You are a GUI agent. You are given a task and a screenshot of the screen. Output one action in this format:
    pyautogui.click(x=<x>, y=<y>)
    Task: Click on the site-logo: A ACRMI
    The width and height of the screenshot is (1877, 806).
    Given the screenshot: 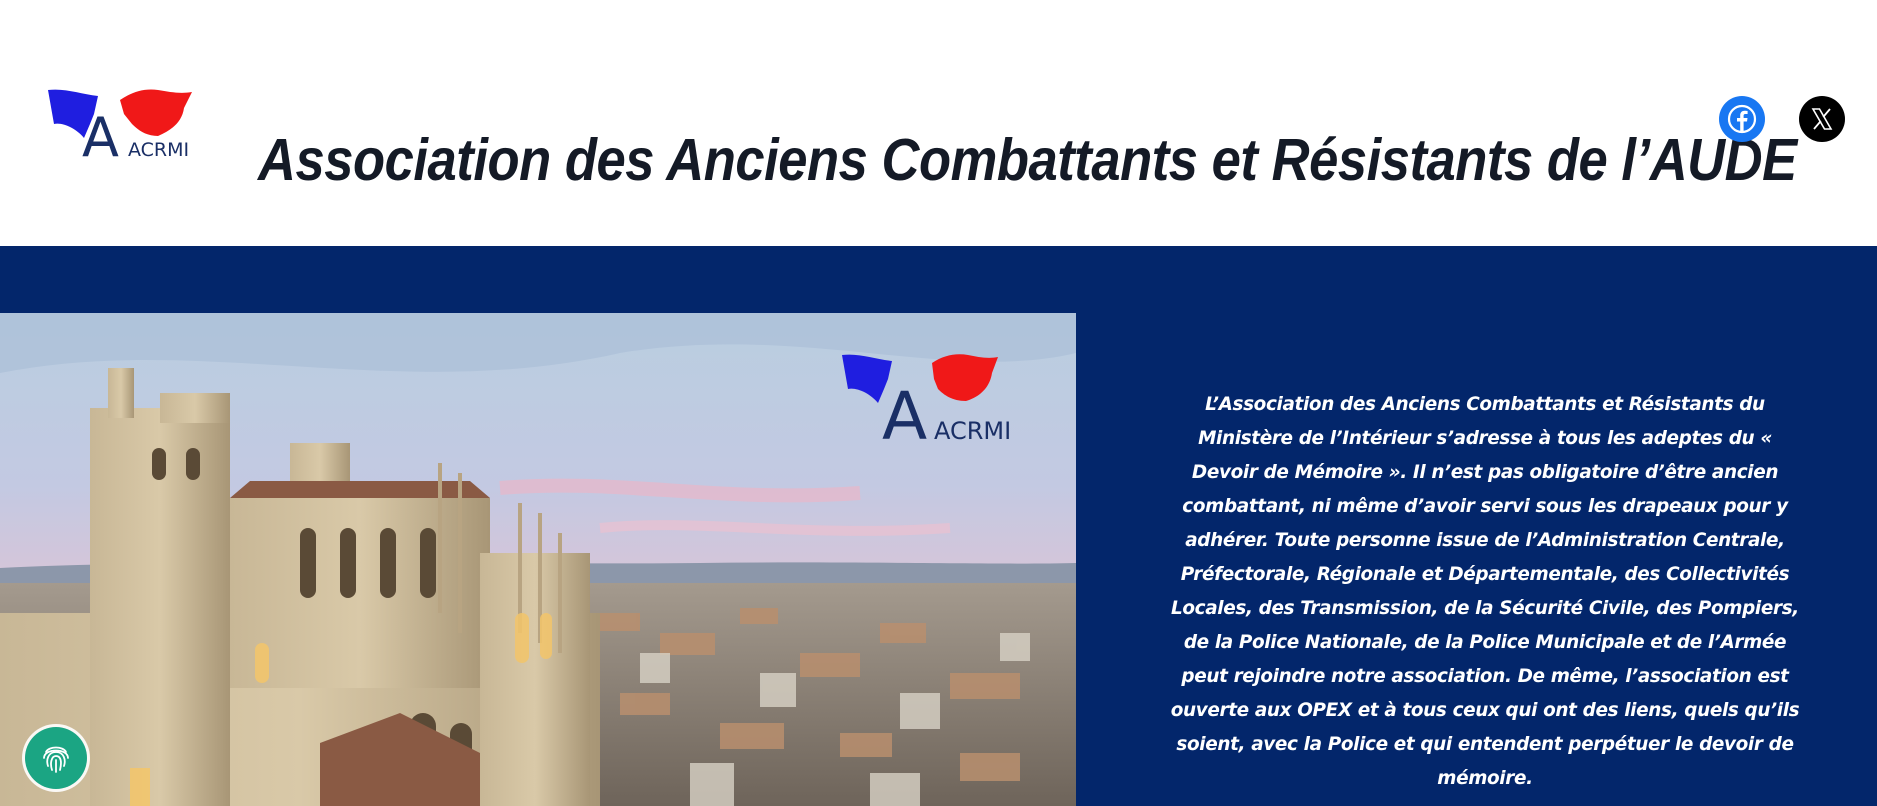 What is the action you would take?
    pyautogui.click(x=131, y=126)
    